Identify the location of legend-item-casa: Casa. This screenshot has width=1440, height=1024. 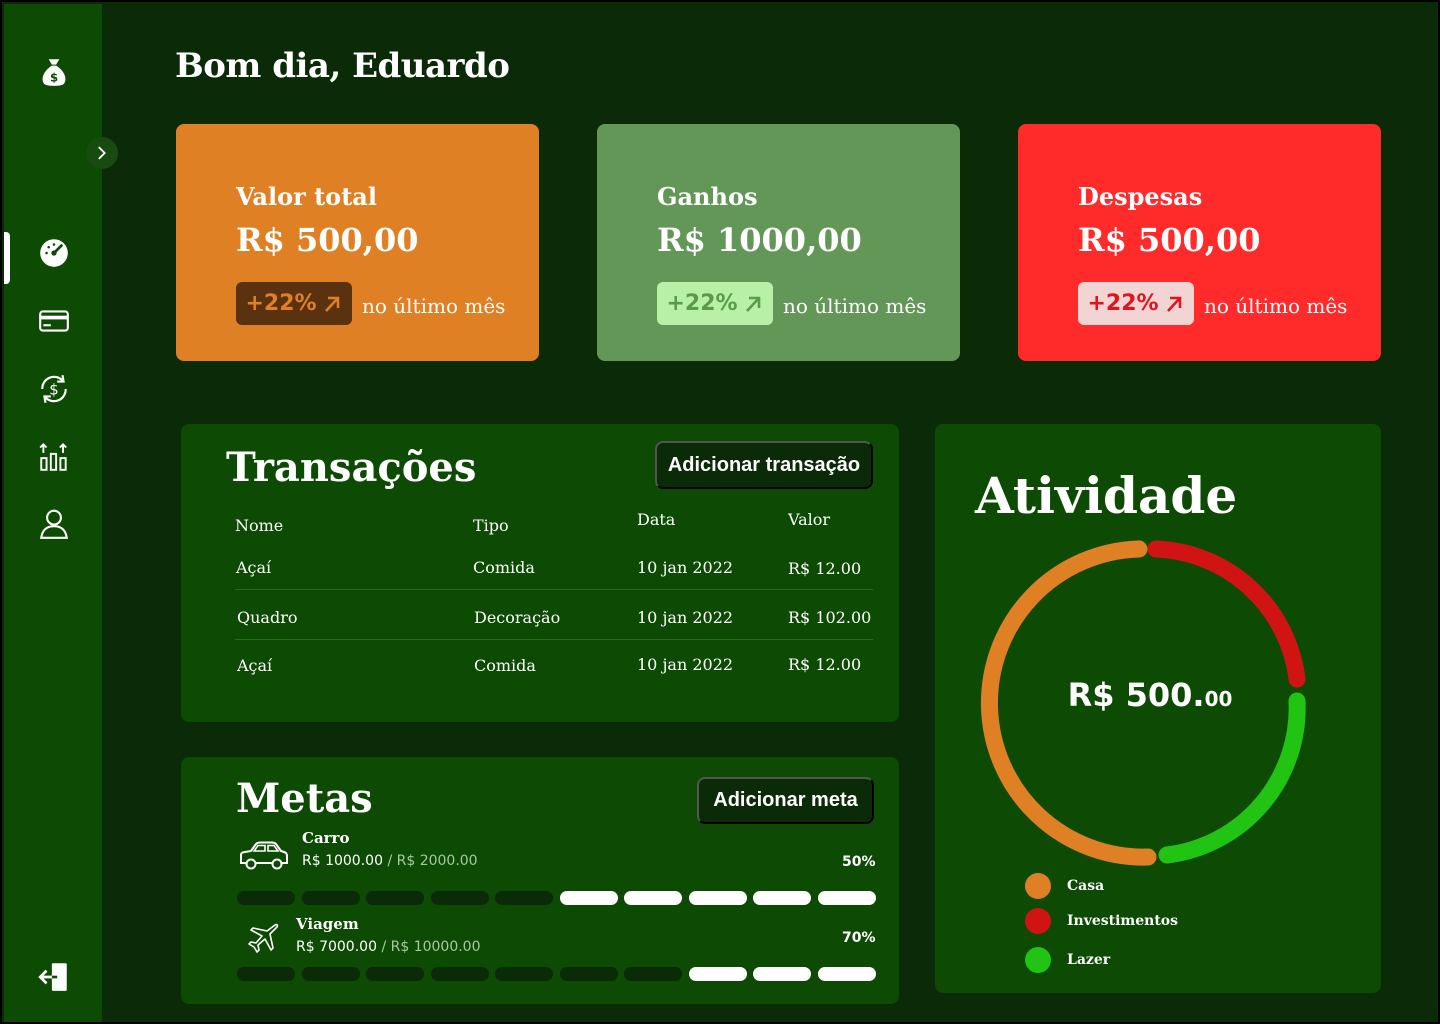
(1064, 886).